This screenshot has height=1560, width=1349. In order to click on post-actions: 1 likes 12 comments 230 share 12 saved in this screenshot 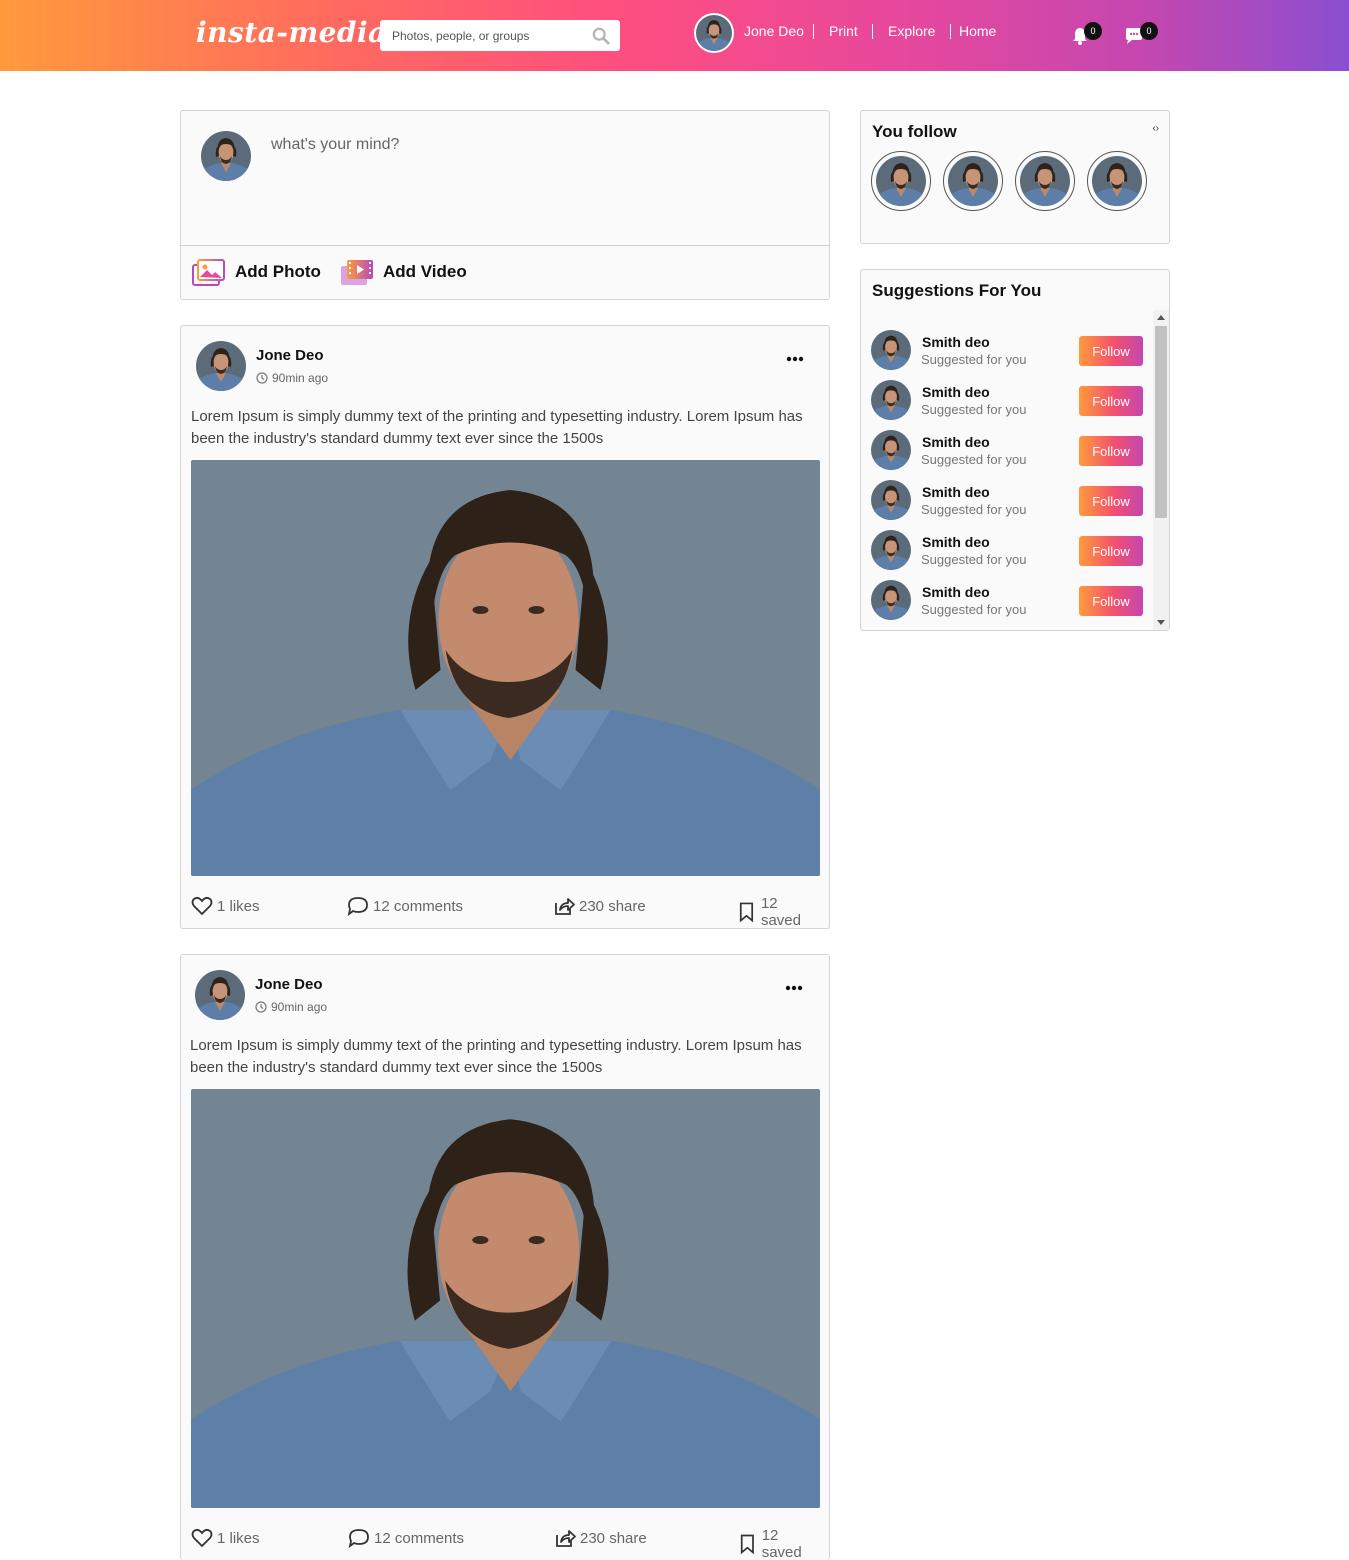, I will do `click(505, 1543)`.